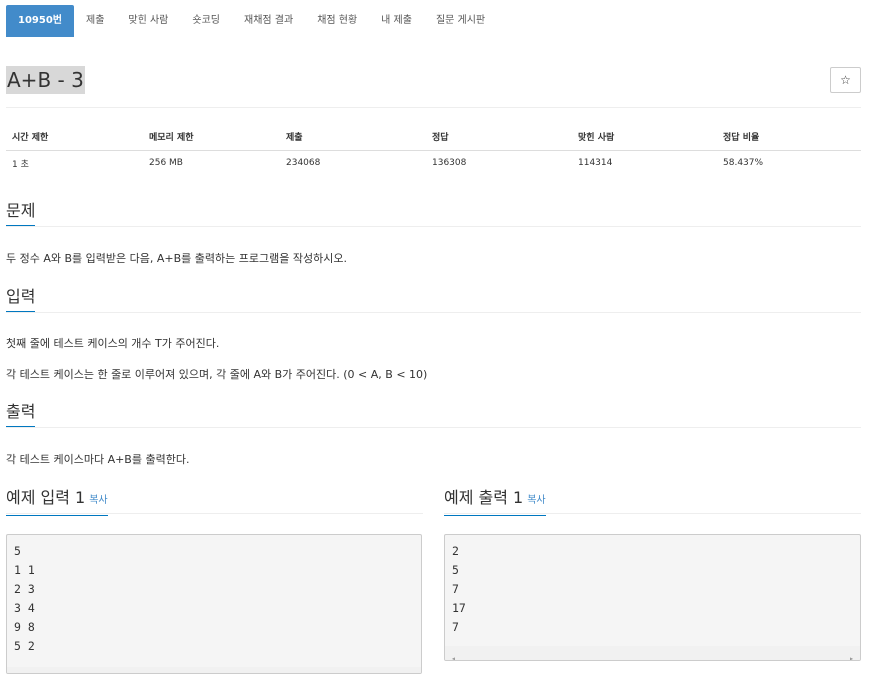 The image size is (869, 674). What do you see at coordinates (449, 163) in the screenshot?
I see `accepted-value: 136308` at bounding box center [449, 163].